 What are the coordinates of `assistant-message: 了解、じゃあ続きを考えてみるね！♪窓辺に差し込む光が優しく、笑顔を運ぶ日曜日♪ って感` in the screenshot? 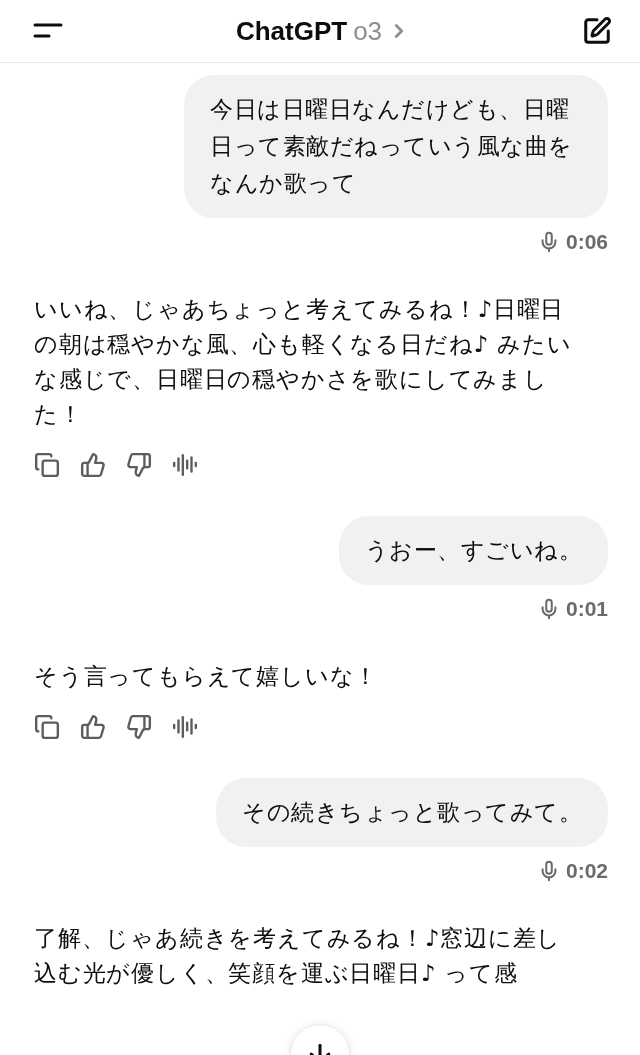 It's located at (298, 956).